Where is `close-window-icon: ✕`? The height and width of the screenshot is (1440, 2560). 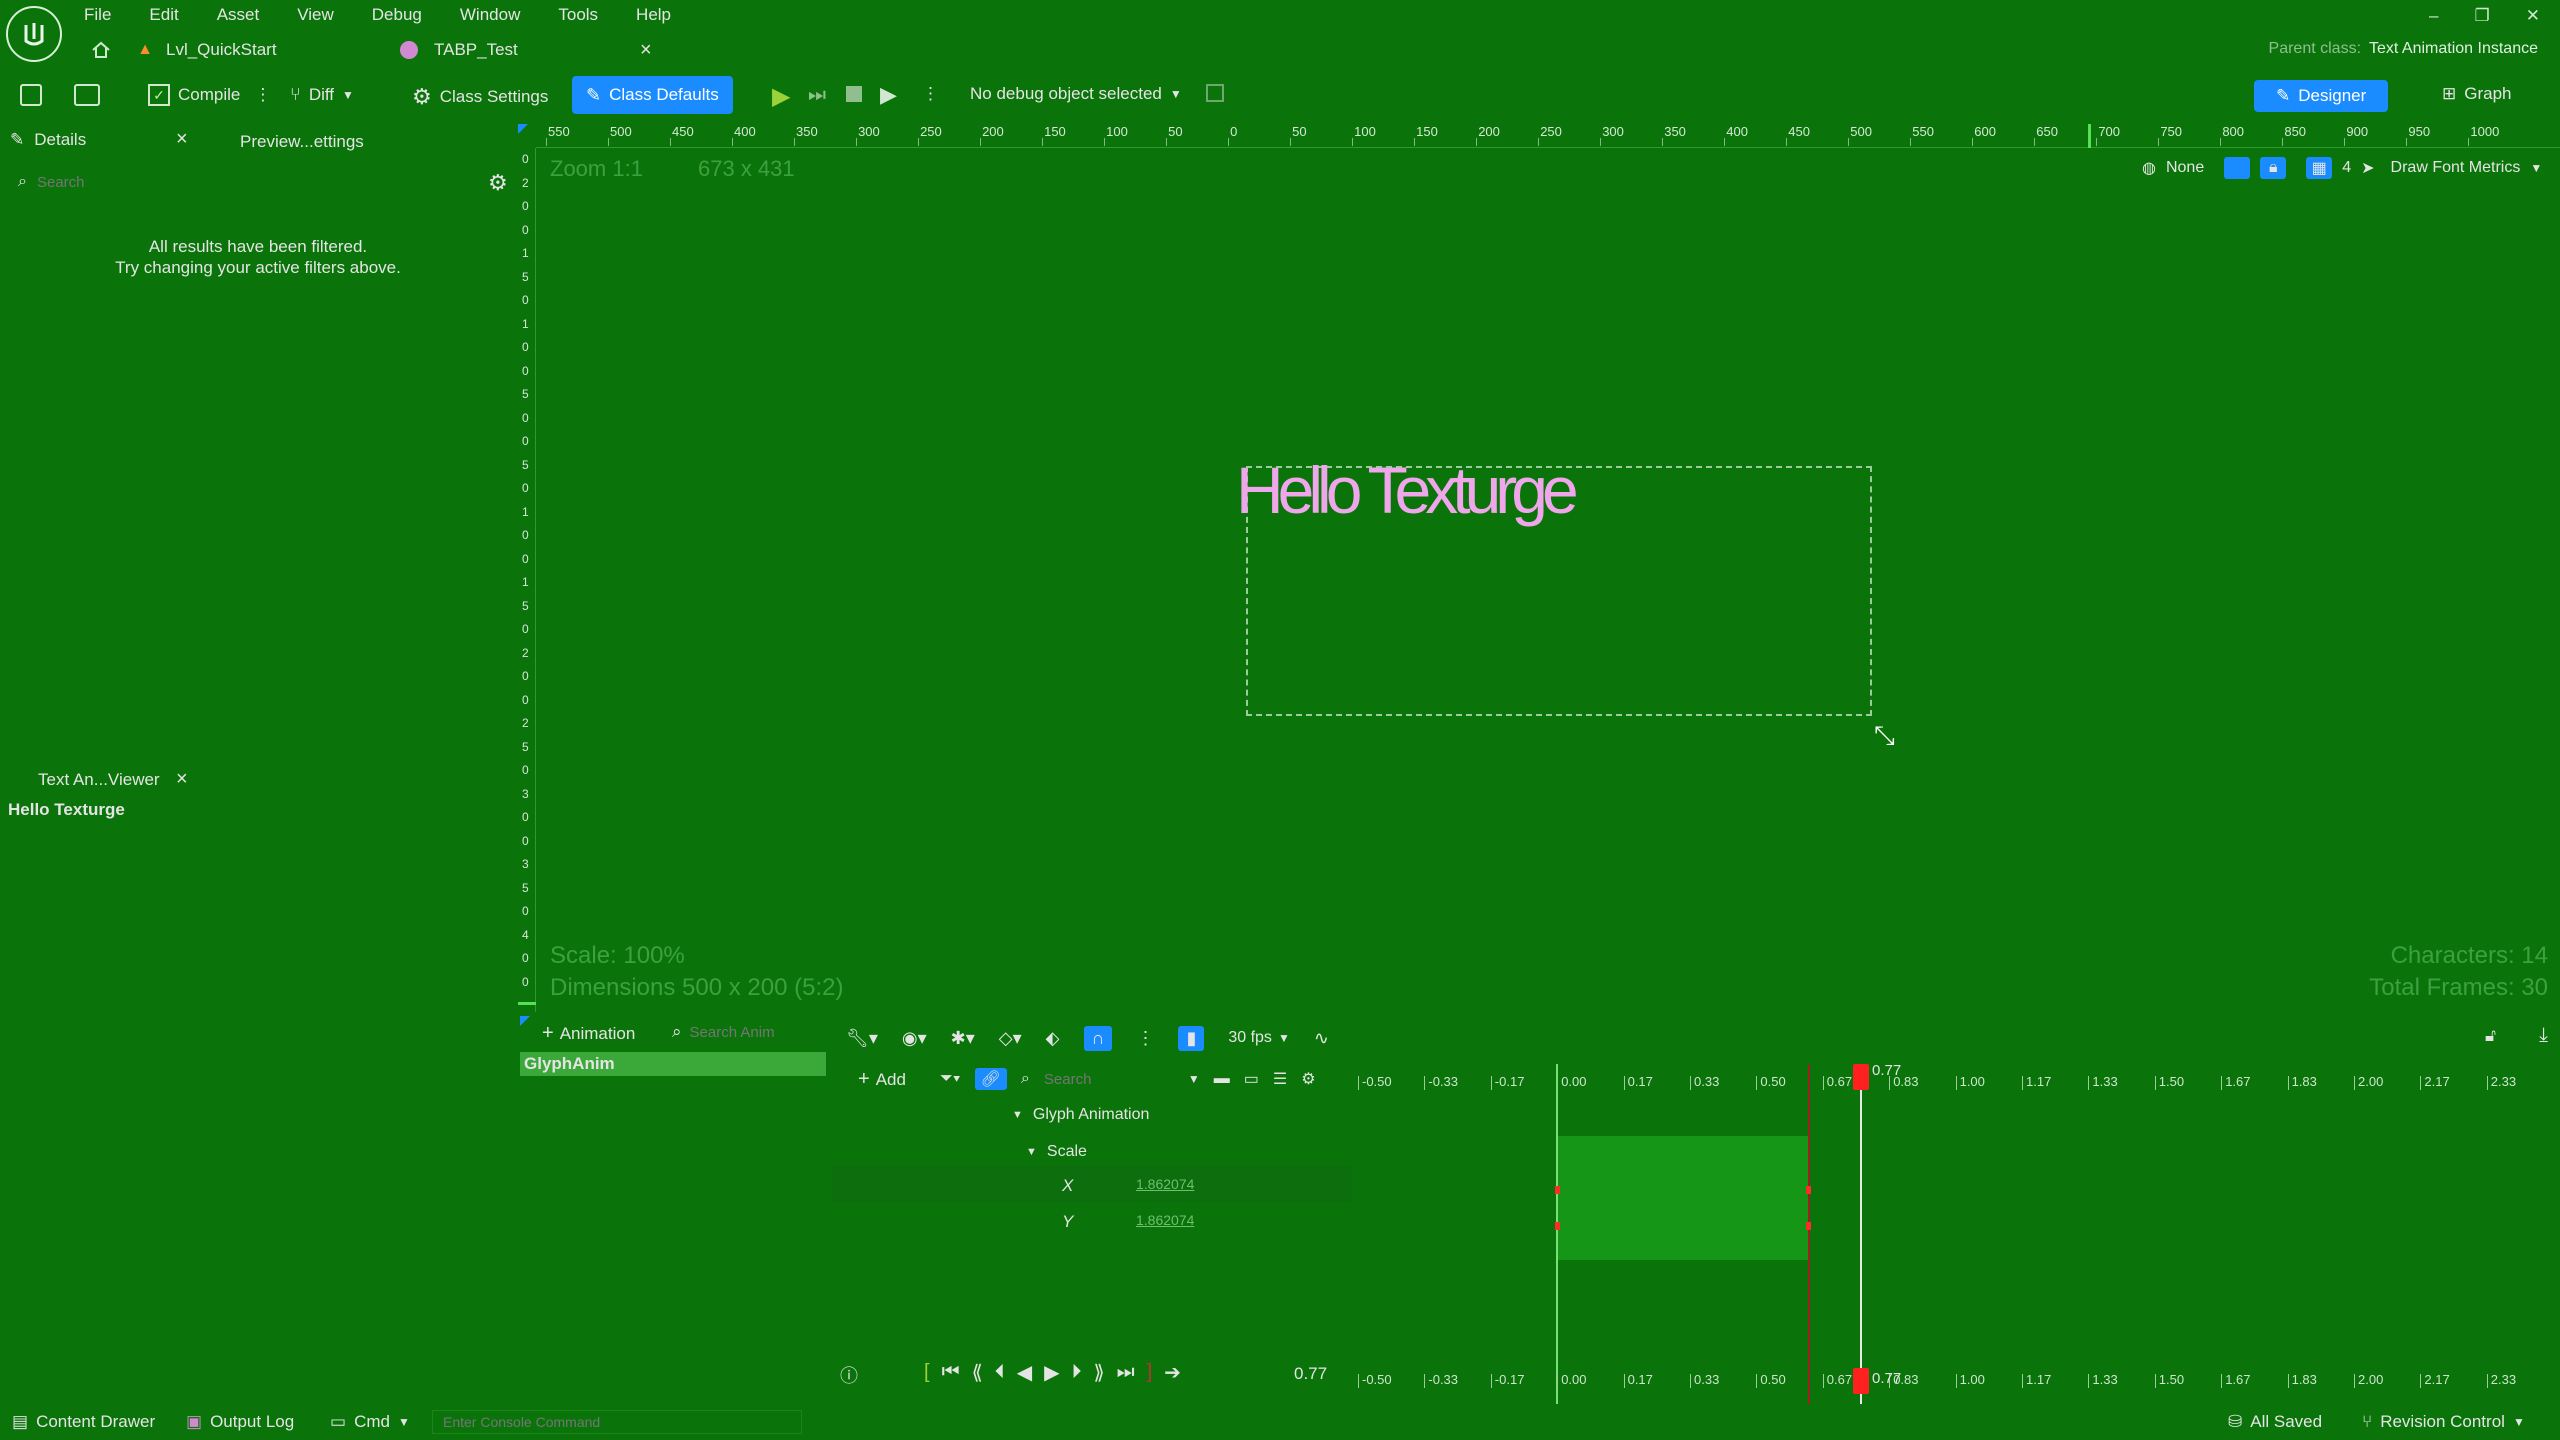 close-window-icon: ✕ is located at coordinates (2533, 16).